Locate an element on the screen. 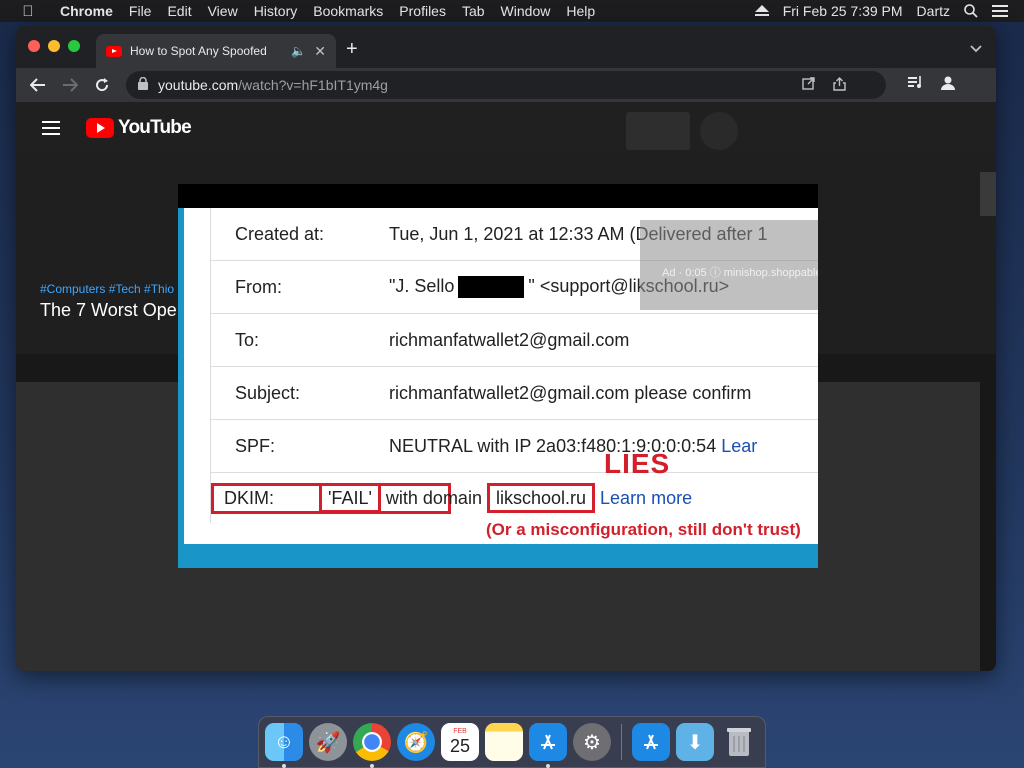 The image size is (1024, 768). dock: ☺ 🚀 🧭 FEB 25 ⚙ ⬇ is located at coordinates (512, 742).